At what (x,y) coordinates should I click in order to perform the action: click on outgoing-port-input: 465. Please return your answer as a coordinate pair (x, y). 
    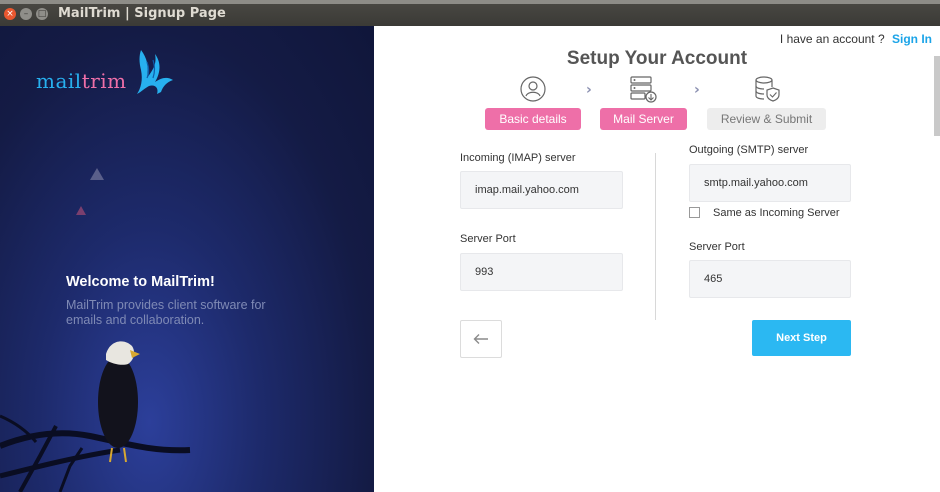
    Looking at the image, I should click on (770, 279).